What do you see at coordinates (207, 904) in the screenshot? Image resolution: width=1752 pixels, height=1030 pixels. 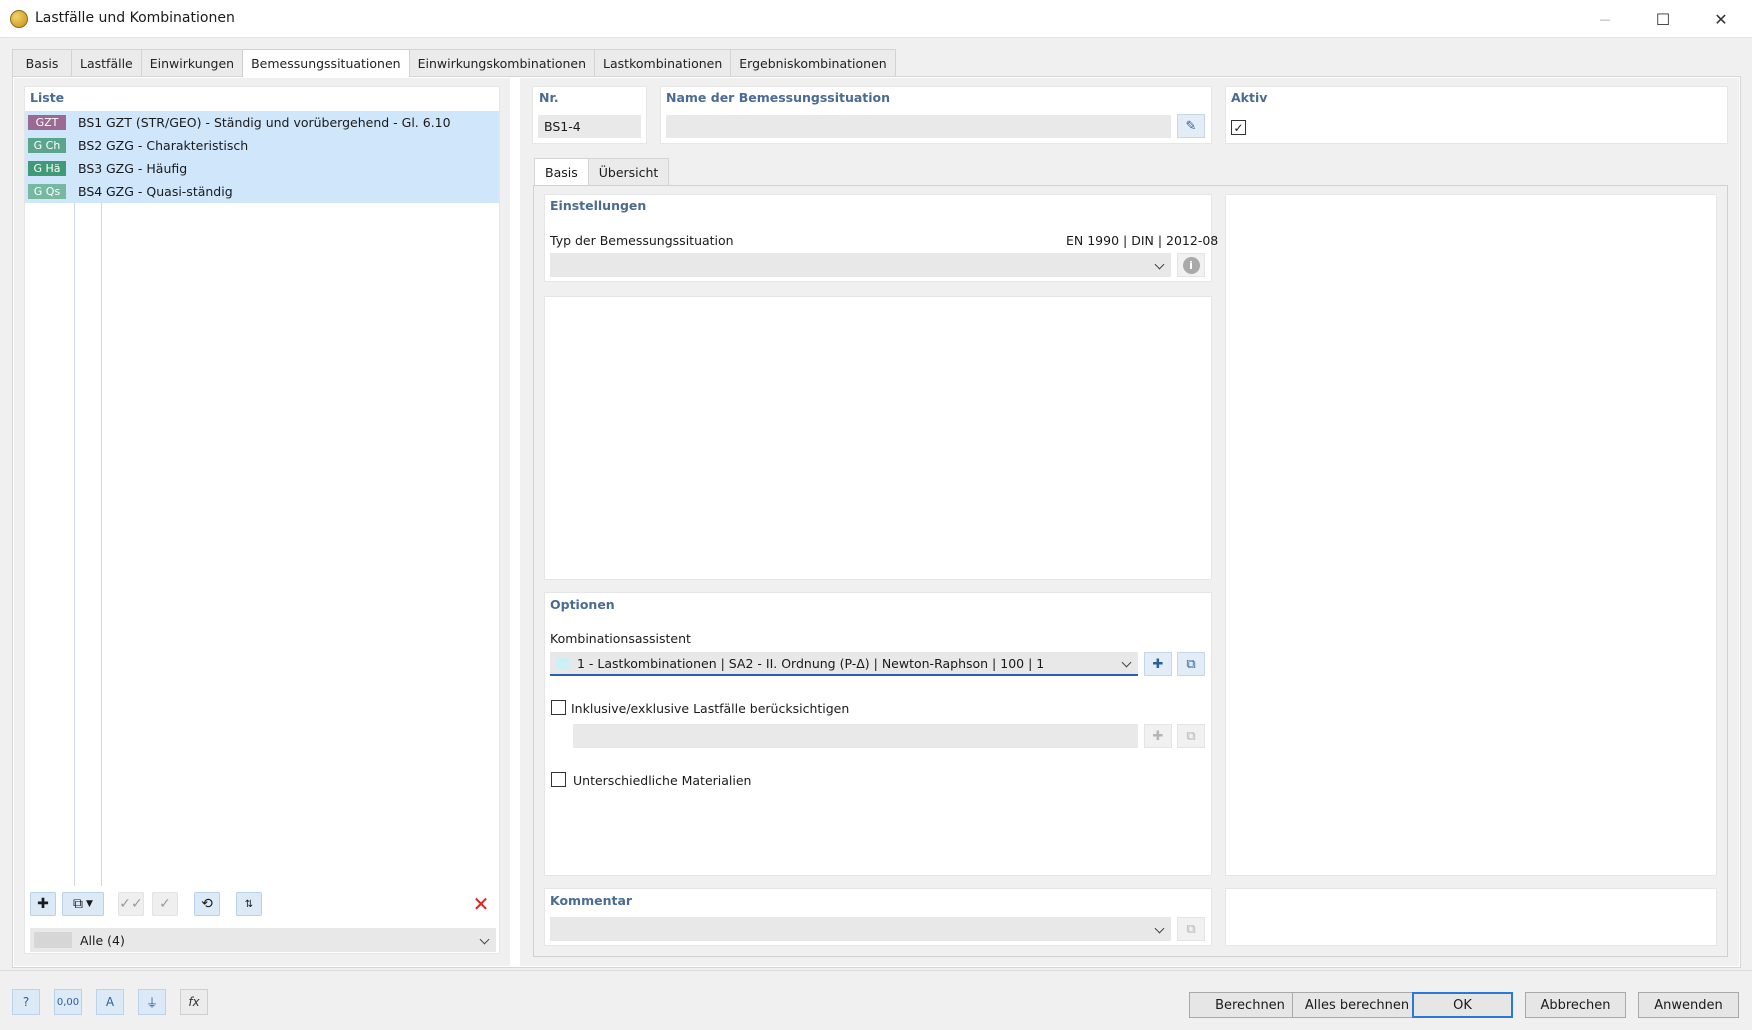 I see `renumber-button: ⟲` at bounding box center [207, 904].